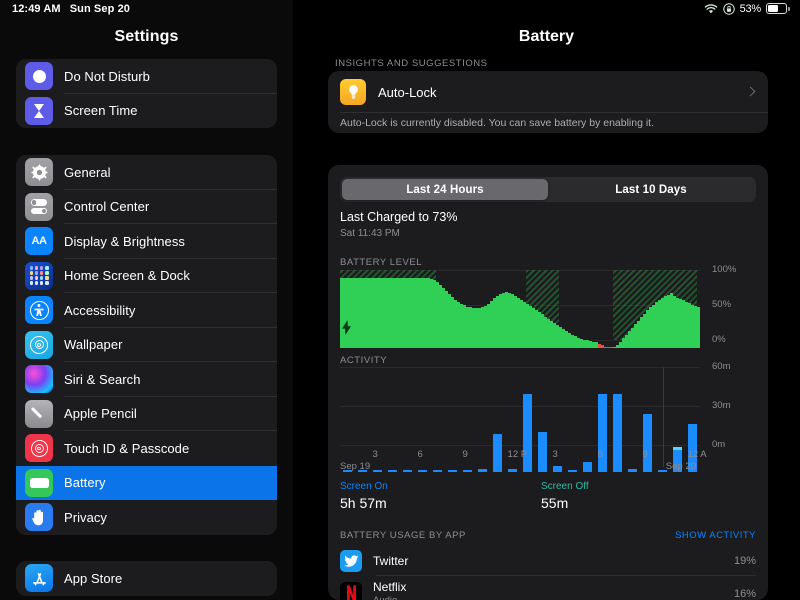 The image size is (800, 600). What do you see at coordinates (146, 379) in the screenshot?
I see `sidebar-item-siri-search: Siri & Search` at bounding box center [146, 379].